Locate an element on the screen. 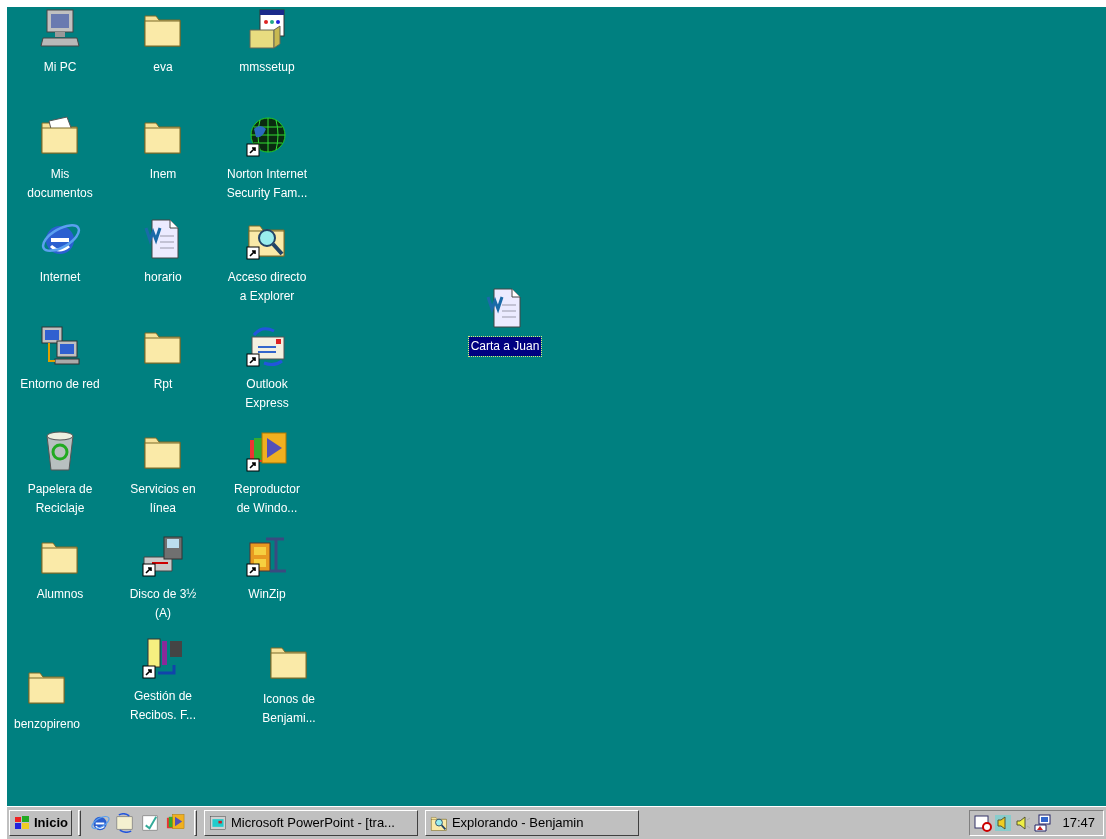 Image resolution: width=1106 pixels, height=839 pixels. icon-label: Alumnos is located at coordinates (60, 594).